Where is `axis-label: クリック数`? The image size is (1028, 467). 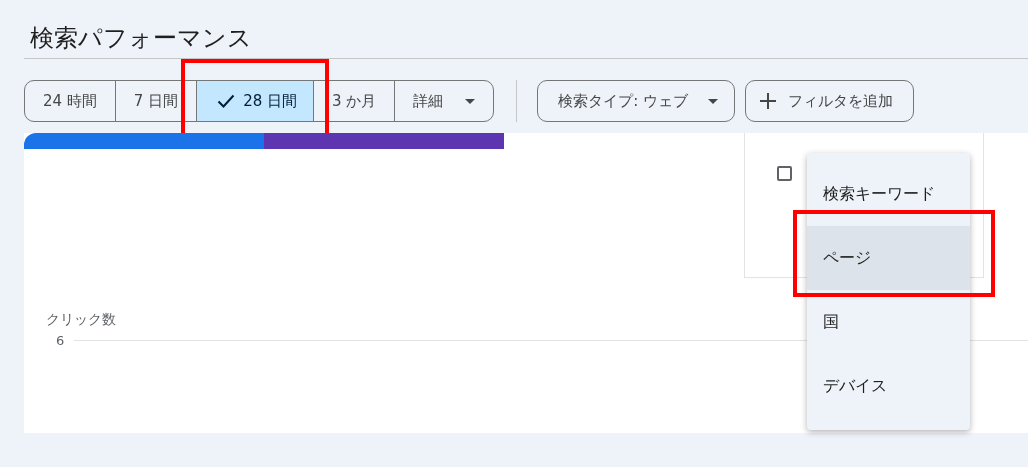
axis-label: クリック数 is located at coordinates (81, 320).